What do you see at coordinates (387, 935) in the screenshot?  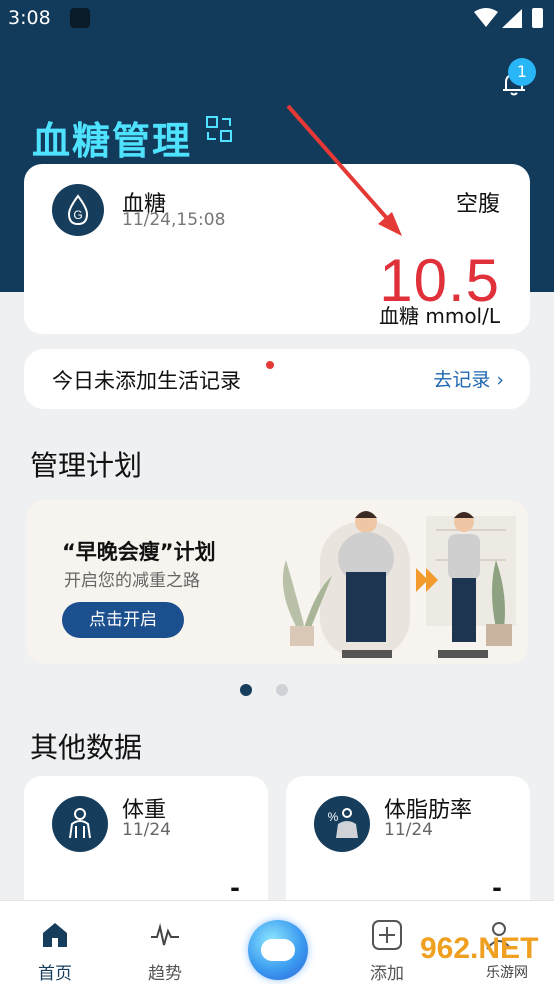 I see `add-icon` at bounding box center [387, 935].